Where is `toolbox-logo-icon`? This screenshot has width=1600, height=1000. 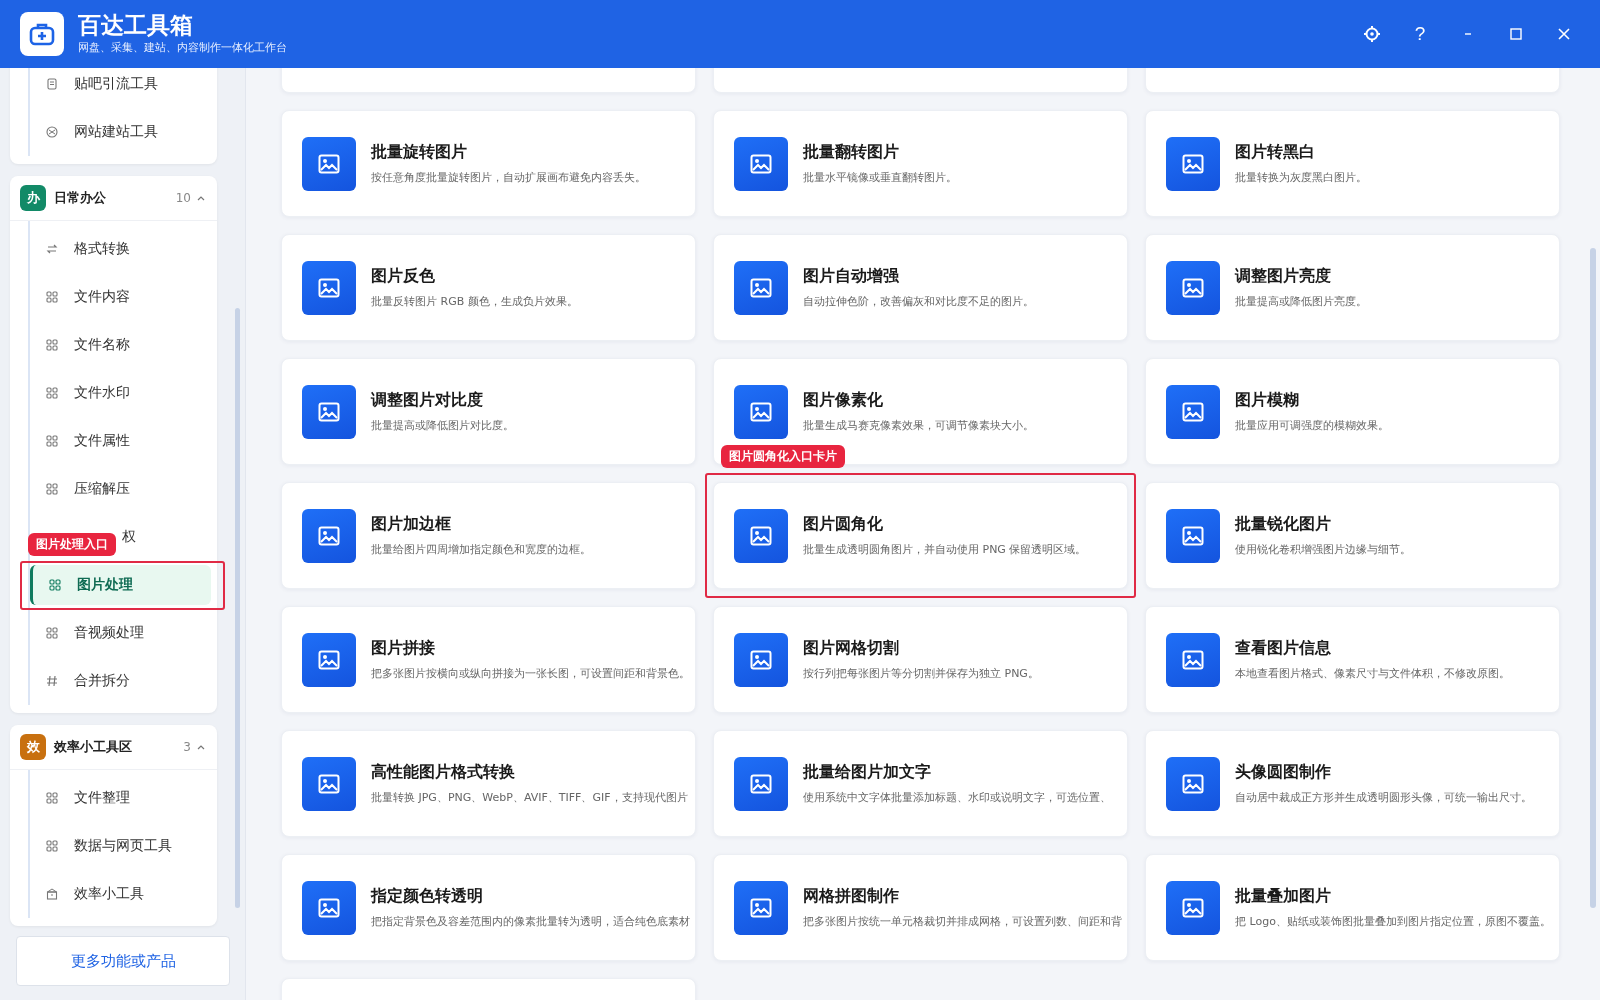
toolbox-logo-icon is located at coordinates (42, 34).